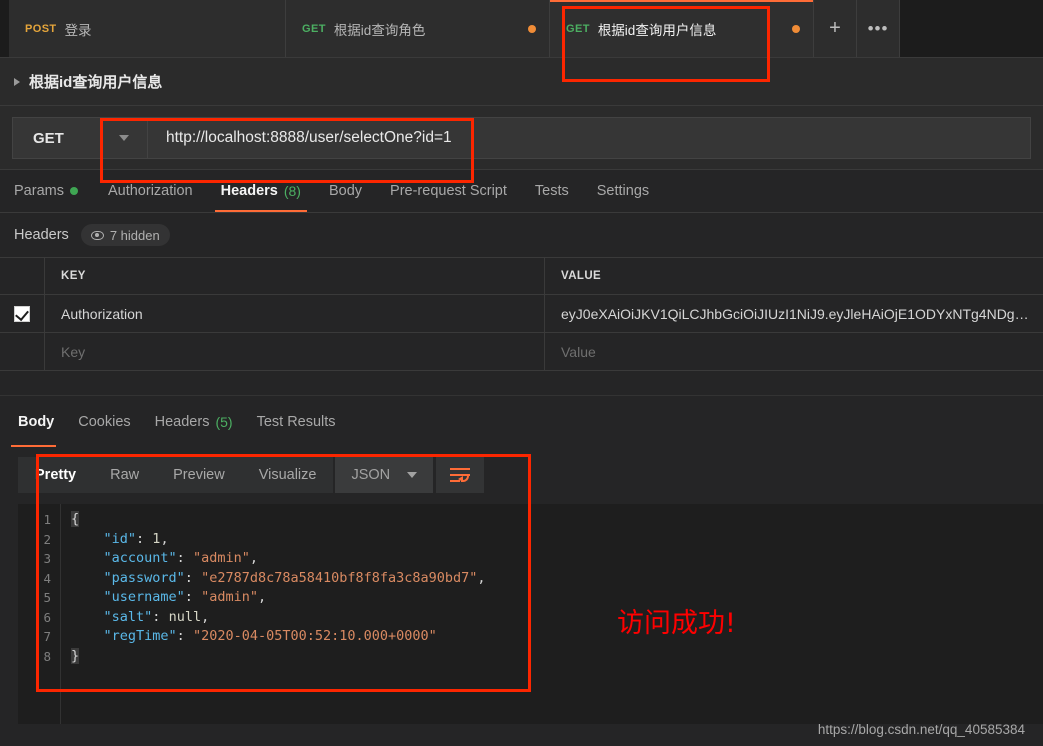  I want to click on tab-pre-request-script: Pre-request Script, so click(448, 191).